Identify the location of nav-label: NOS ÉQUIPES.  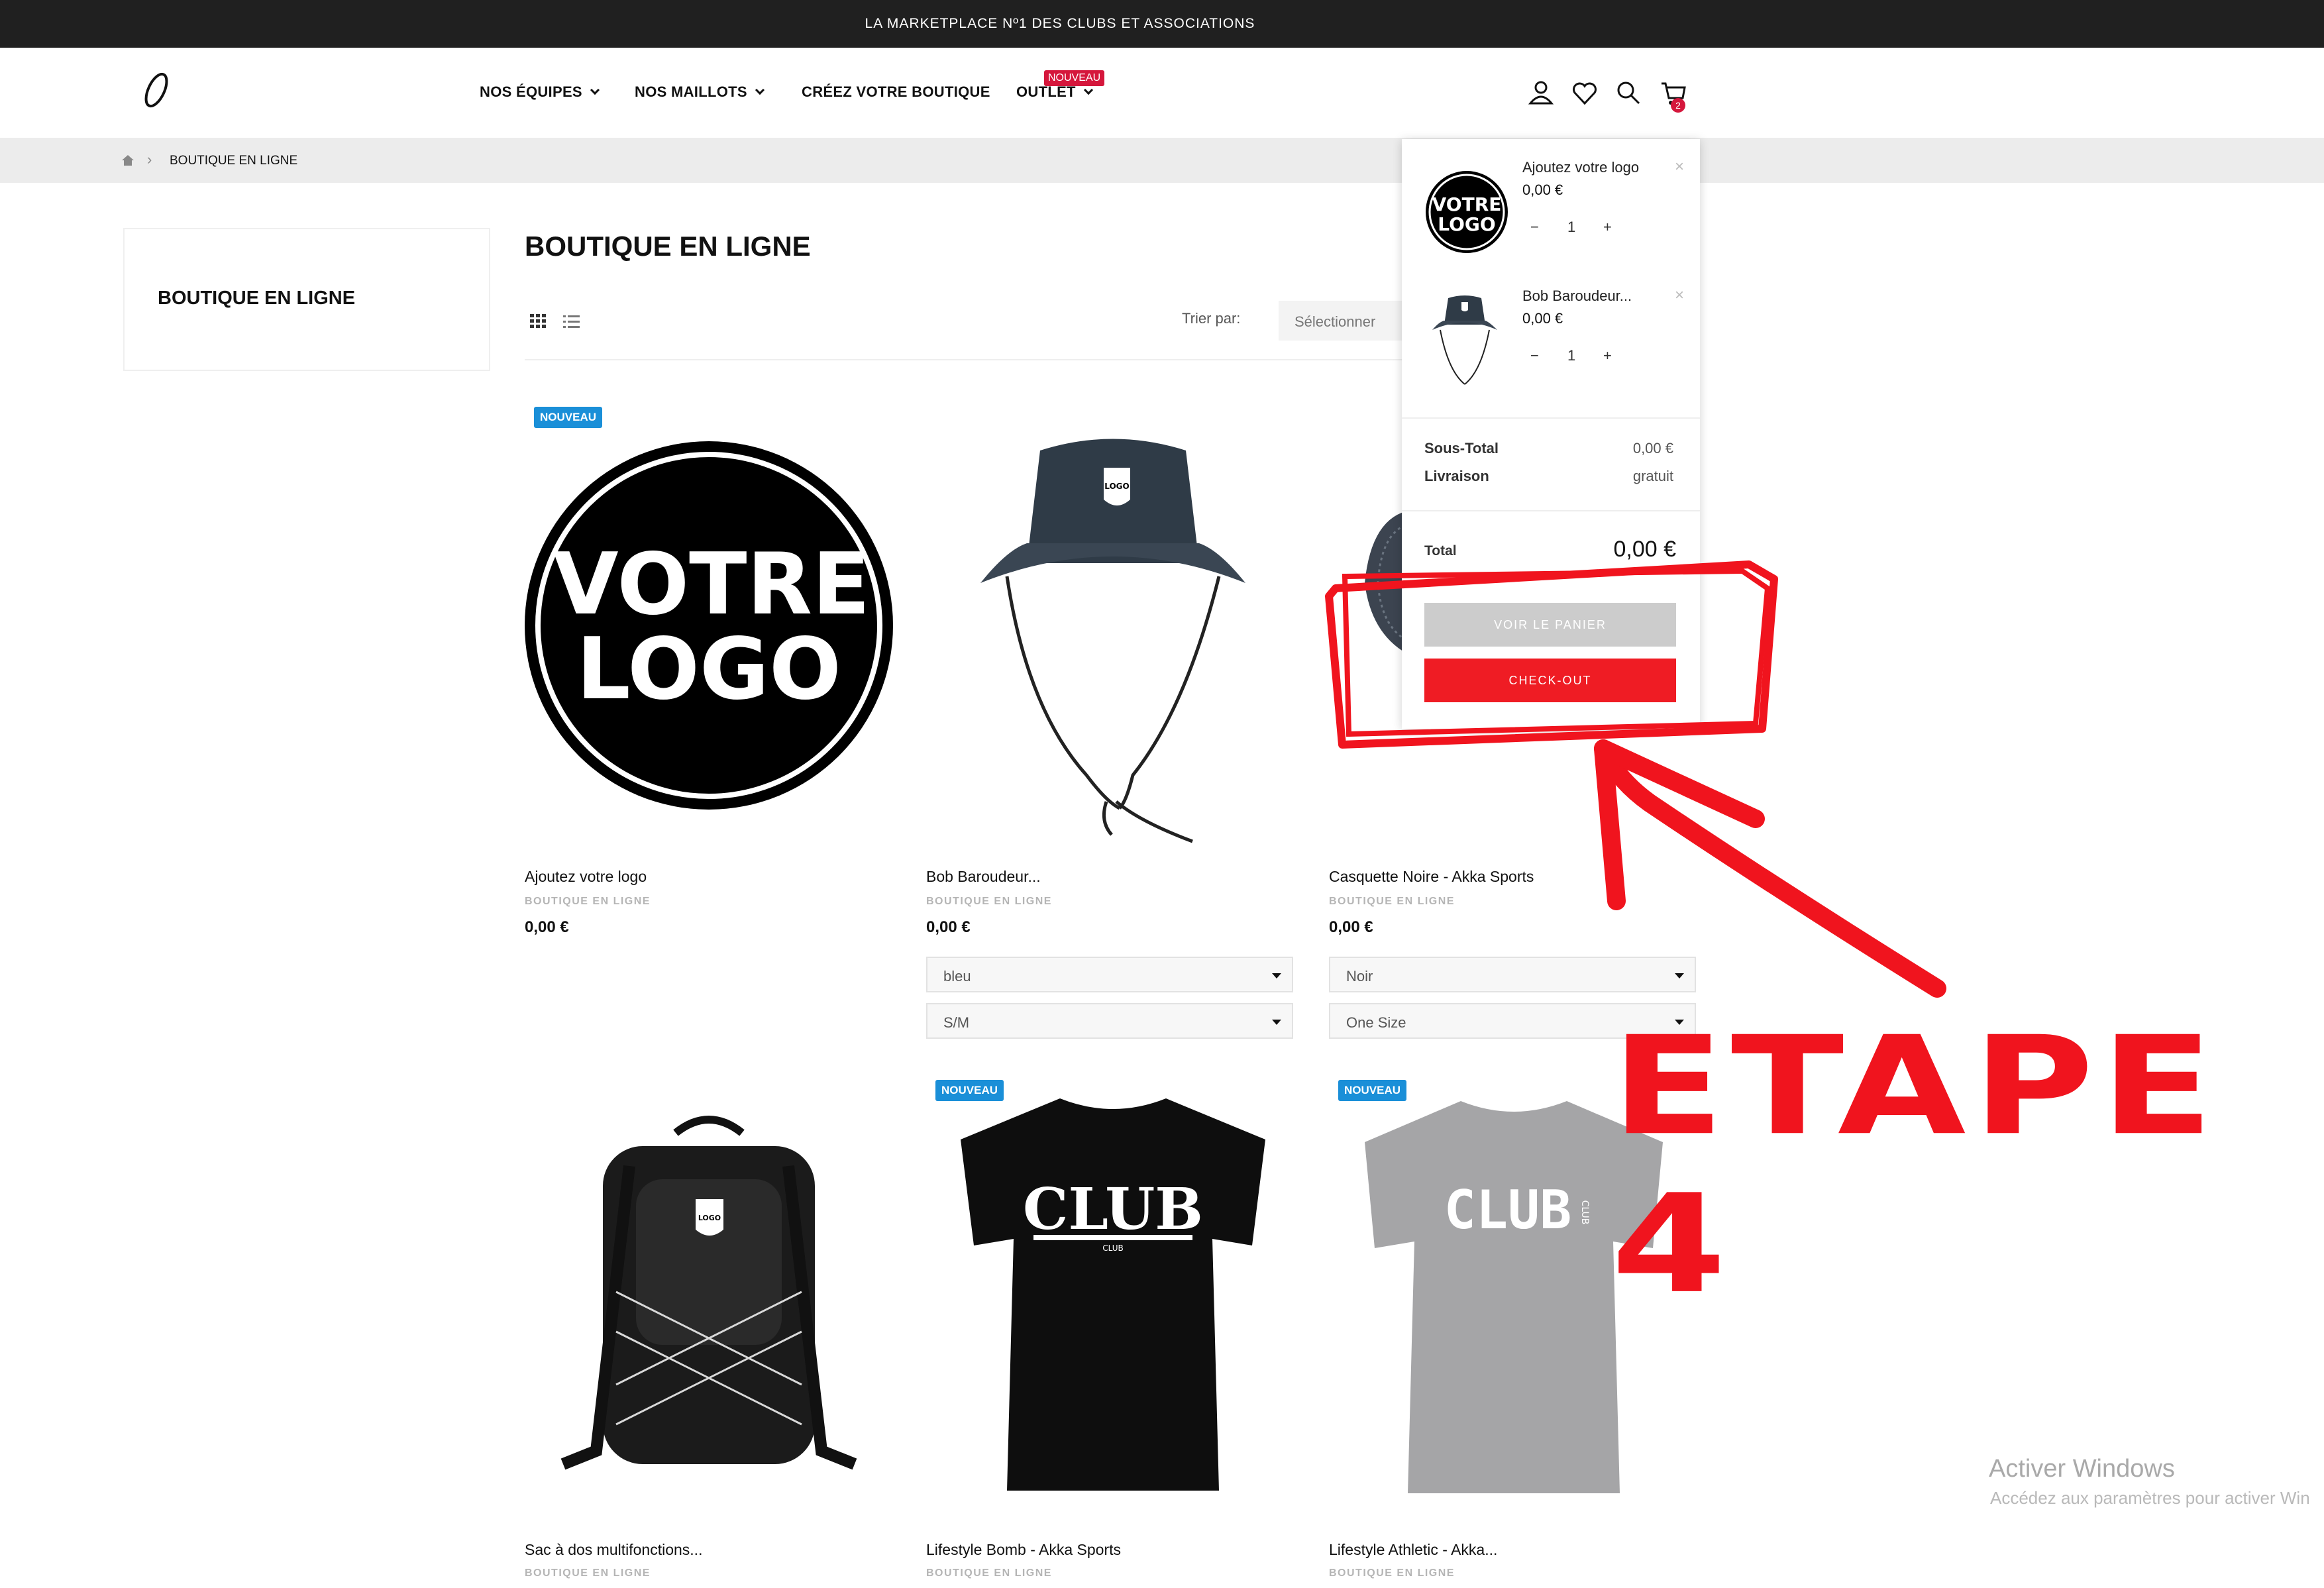
(531, 91).